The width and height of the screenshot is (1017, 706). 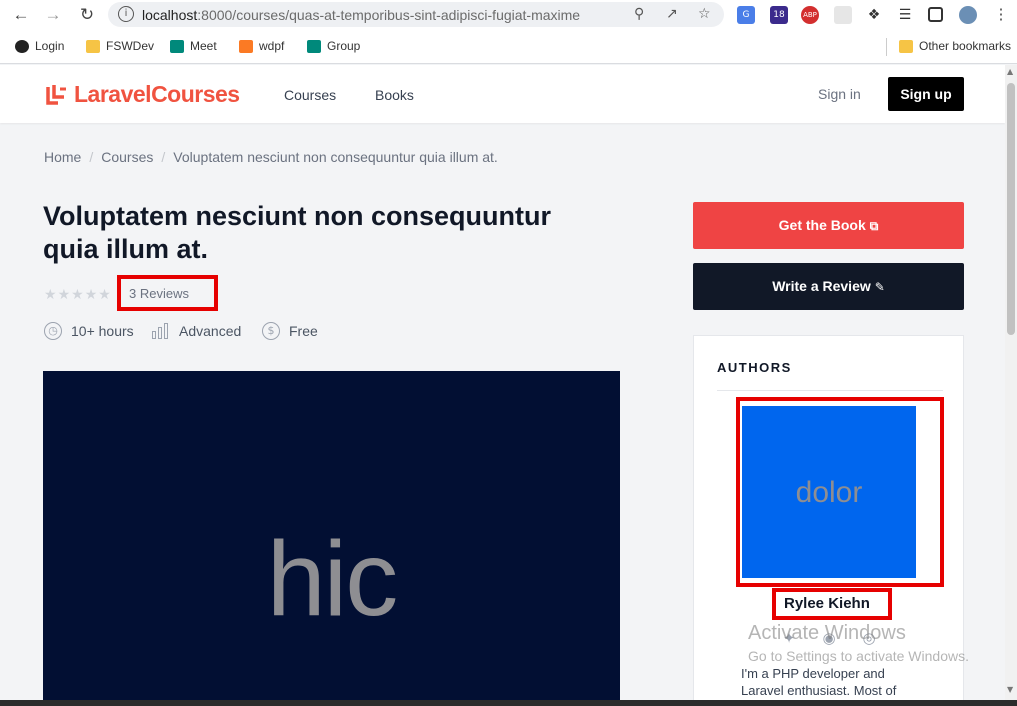 I want to click on logo-text-courses: Courses, so click(x=195, y=94).